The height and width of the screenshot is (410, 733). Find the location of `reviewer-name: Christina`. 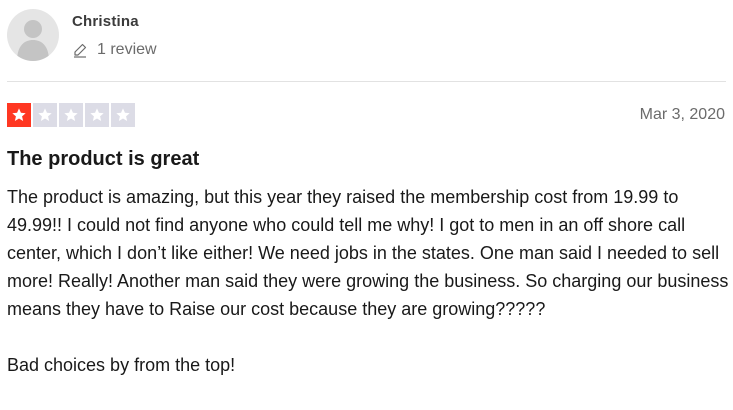

reviewer-name: Christina is located at coordinates (114, 22).